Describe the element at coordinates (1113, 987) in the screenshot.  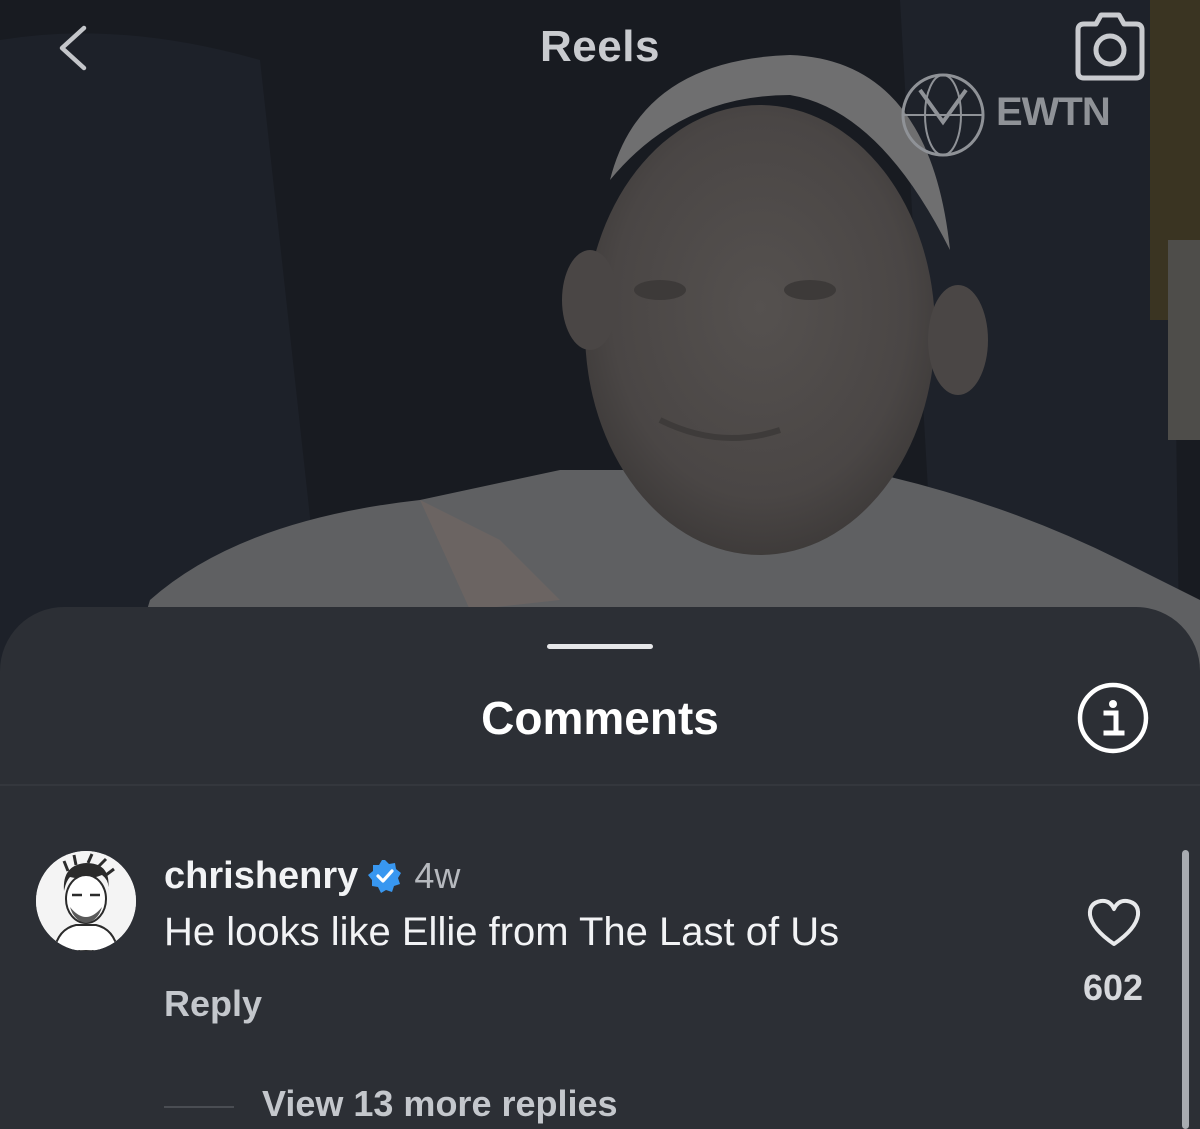
I see `like-count: 602` at that location.